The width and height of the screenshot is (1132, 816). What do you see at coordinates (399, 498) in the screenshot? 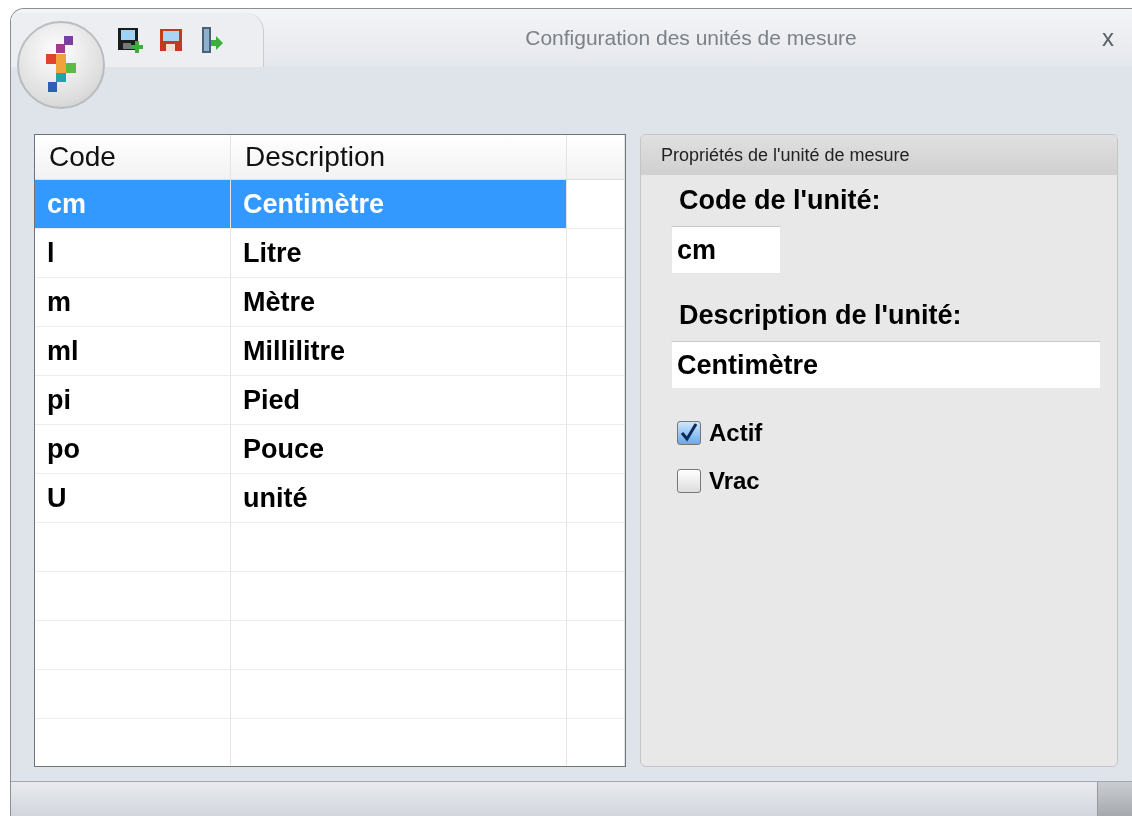
I see `table-cell: unité` at bounding box center [399, 498].